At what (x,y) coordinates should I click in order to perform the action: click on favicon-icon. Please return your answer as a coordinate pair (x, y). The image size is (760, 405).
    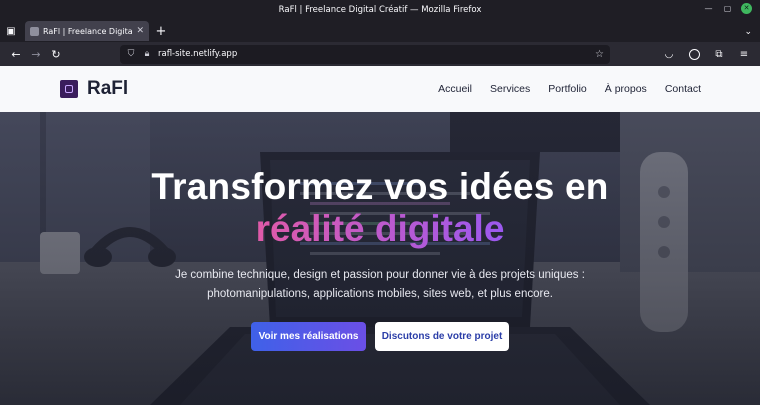
    Looking at the image, I should click on (34, 31).